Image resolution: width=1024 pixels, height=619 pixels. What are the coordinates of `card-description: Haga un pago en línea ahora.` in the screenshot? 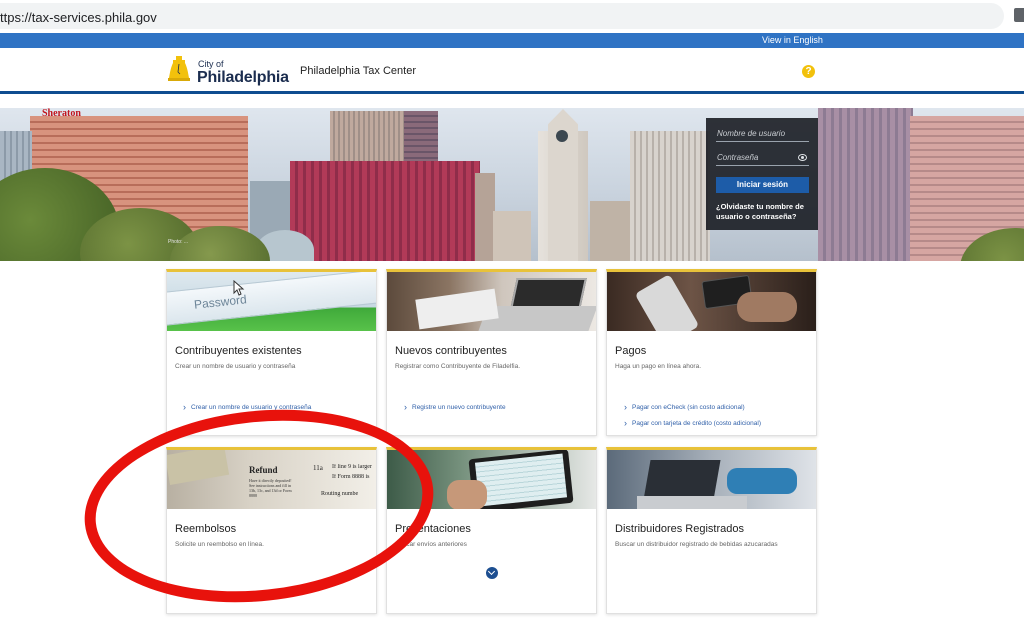 It's located at (658, 366).